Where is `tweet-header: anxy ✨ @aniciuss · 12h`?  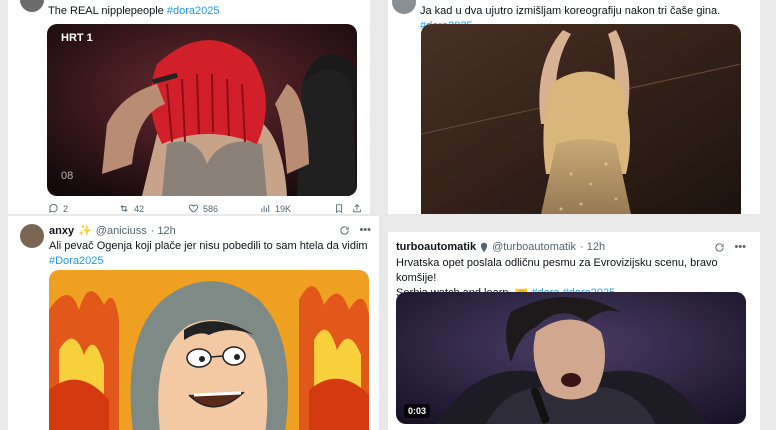
tweet-header: anxy ✨ @aniciuss · 12h is located at coordinates (112, 231).